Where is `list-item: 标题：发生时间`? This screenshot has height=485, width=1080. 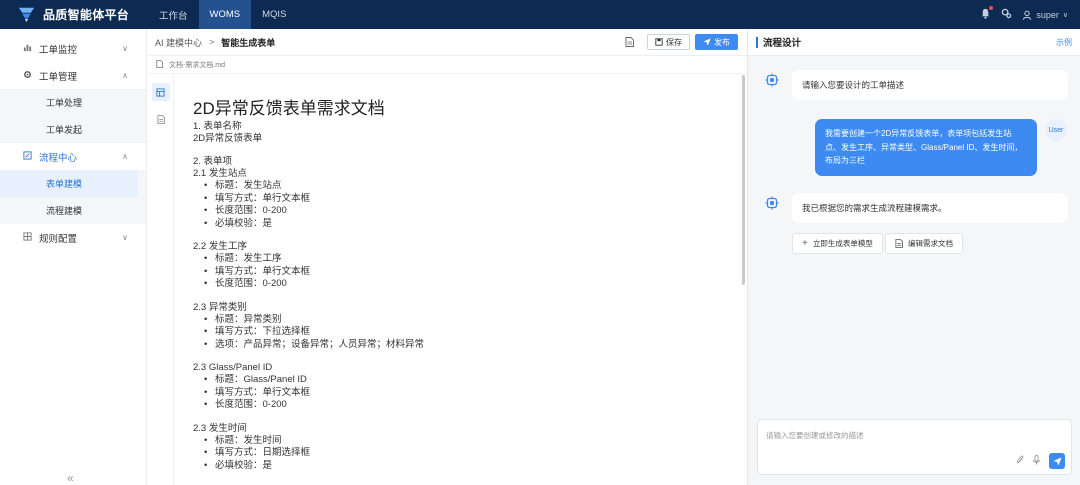
list-item: 标题：发生时间 is located at coordinates (466, 441).